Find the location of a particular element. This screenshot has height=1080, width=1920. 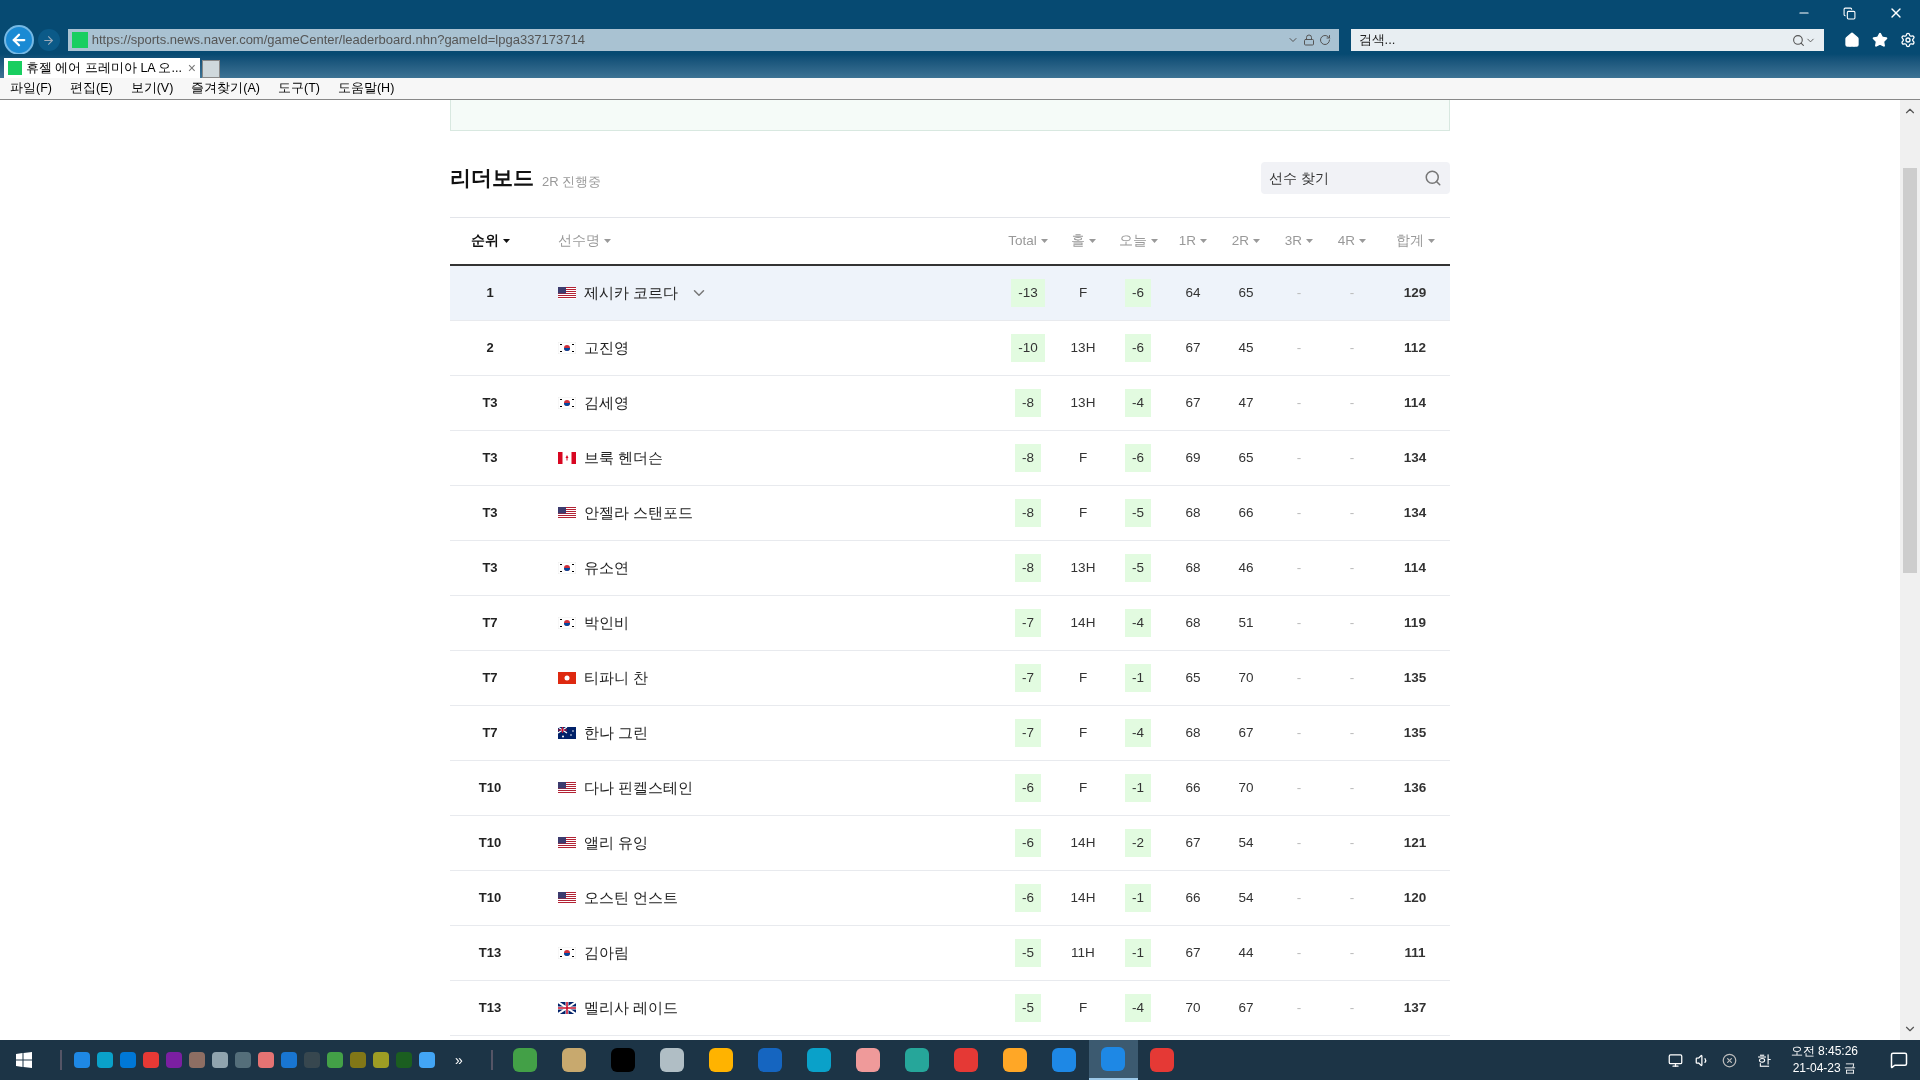

round-score: 46 is located at coordinates (1246, 567).